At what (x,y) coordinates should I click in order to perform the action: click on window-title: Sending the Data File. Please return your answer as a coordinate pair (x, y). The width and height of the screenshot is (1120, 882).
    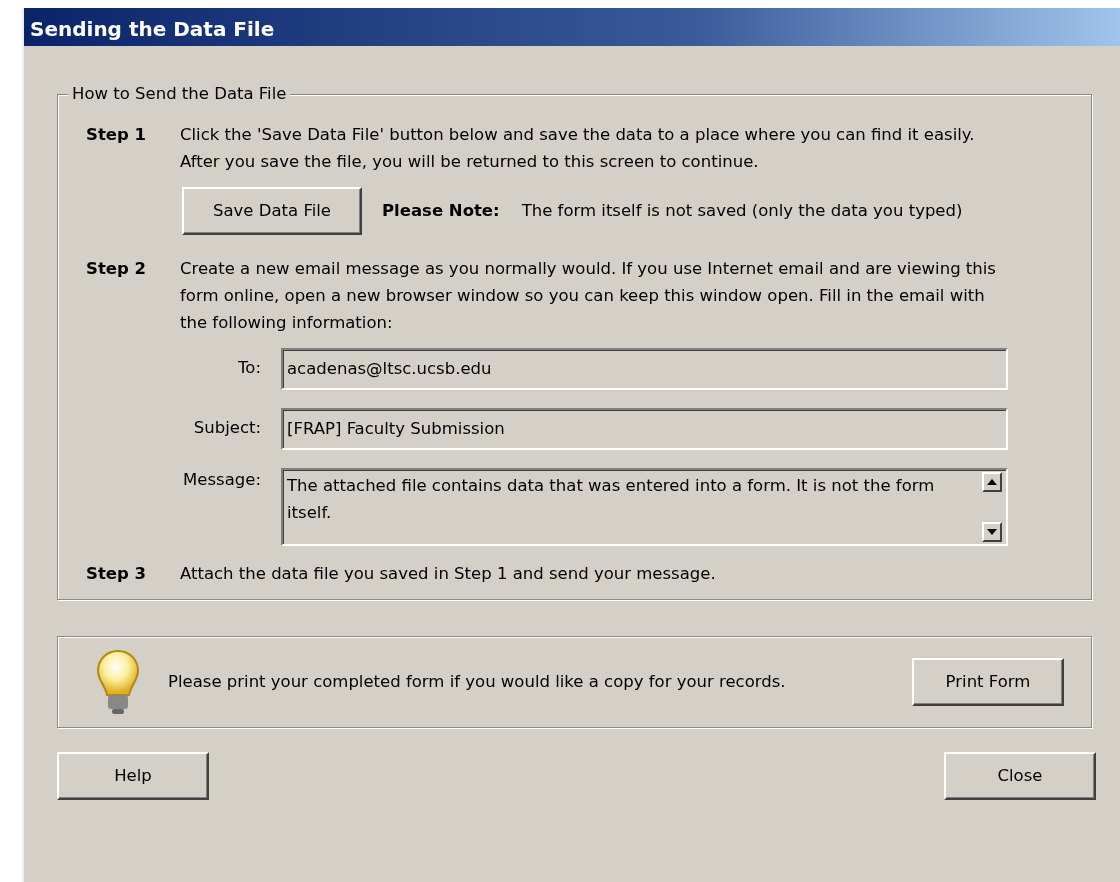
    Looking at the image, I should click on (572, 27).